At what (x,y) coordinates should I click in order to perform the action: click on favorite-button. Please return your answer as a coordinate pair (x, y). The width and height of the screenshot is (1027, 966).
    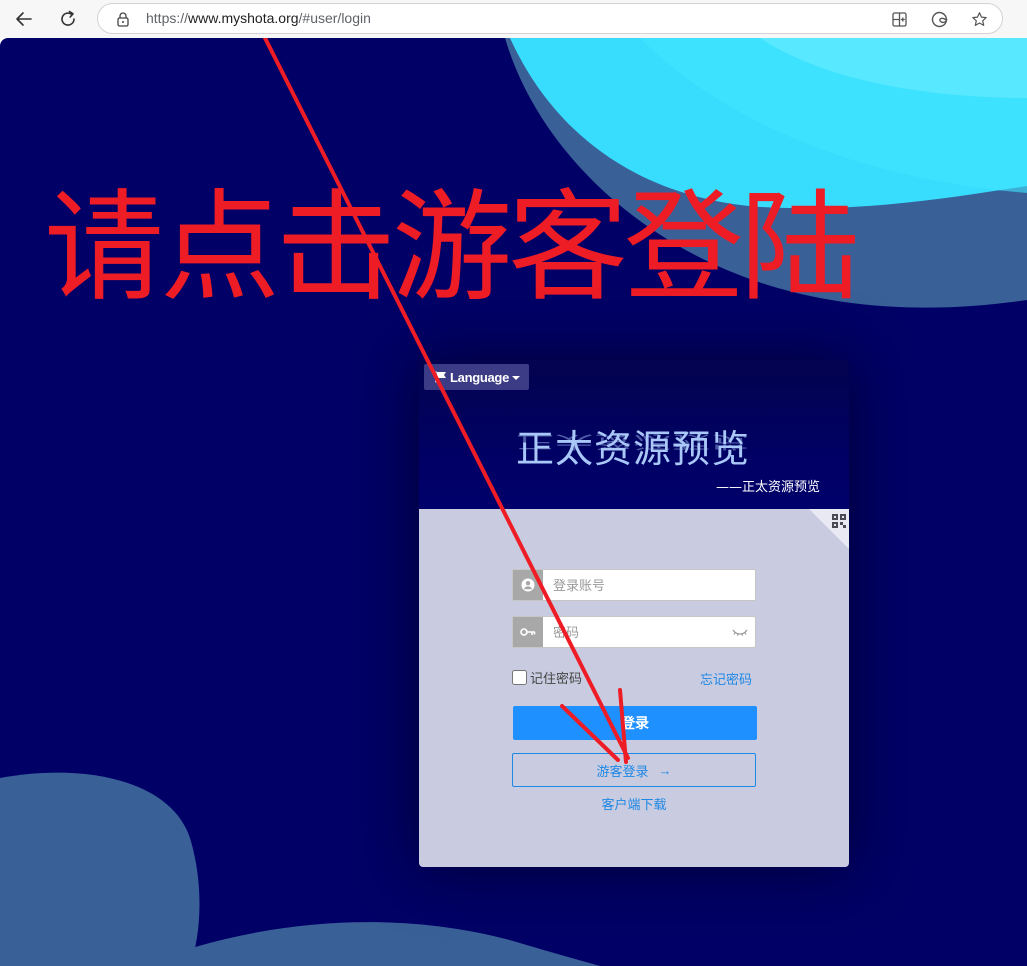
    Looking at the image, I should click on (979, 19).